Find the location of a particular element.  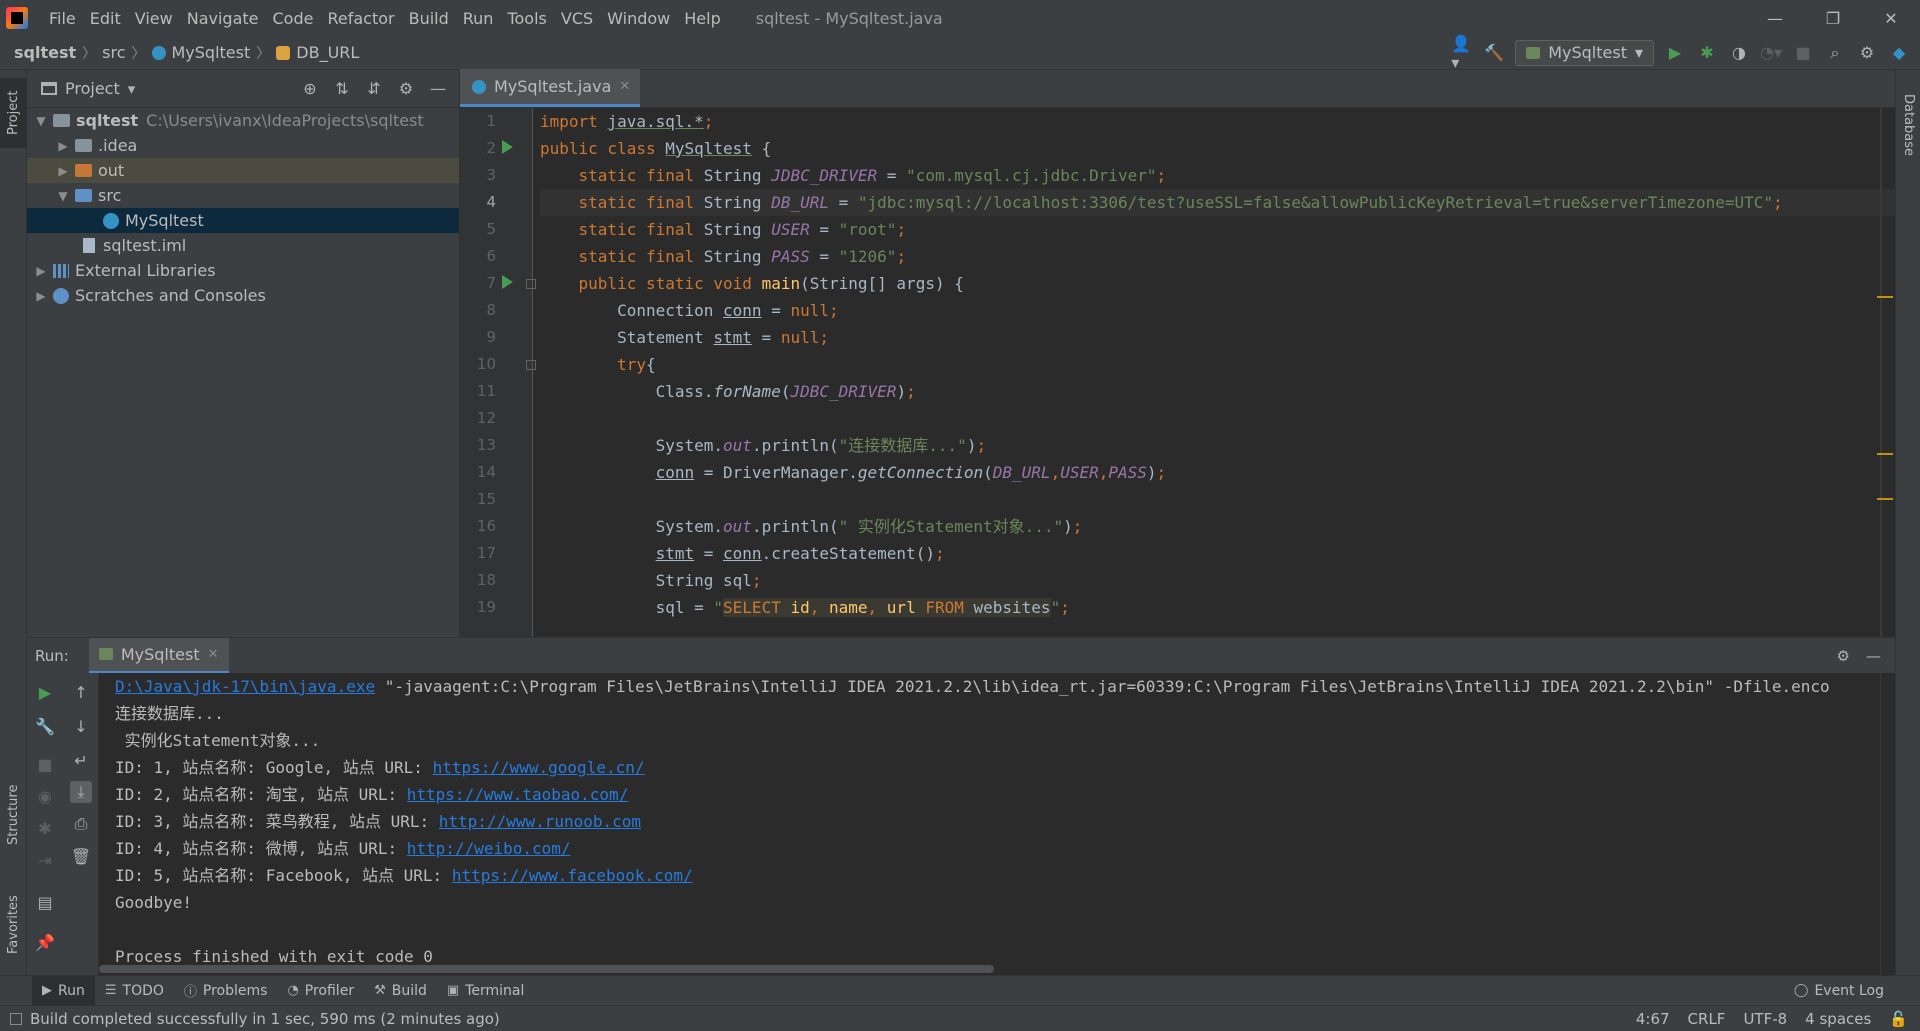

breadcrumb-project: sqltest is located at coordinates (38, 52).